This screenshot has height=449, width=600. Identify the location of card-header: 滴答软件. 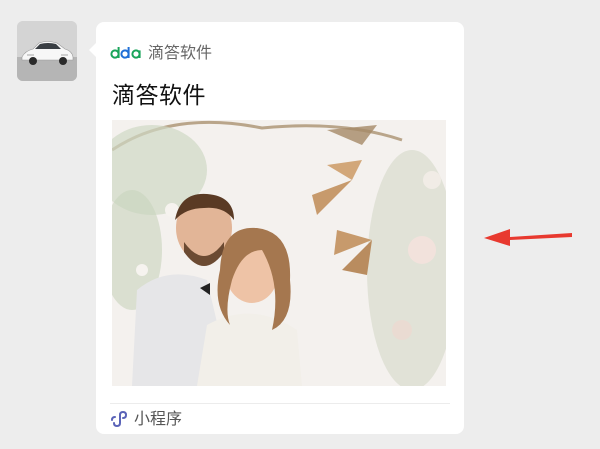
(161, 53).